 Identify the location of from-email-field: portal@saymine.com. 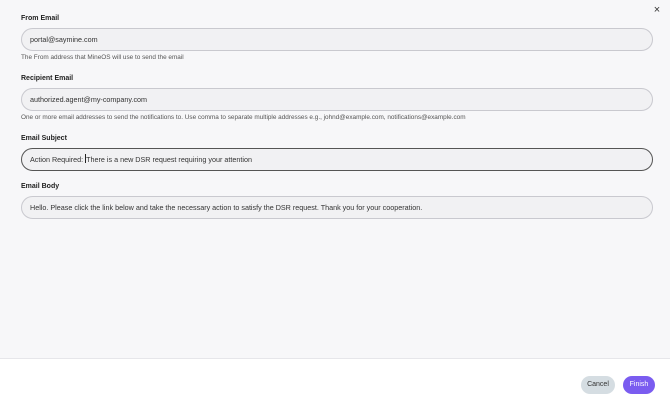
(337, 39).